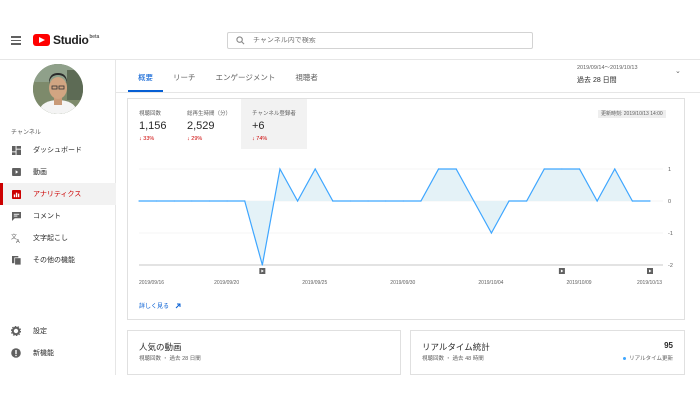 Image resolution: width=700 pixels, height=400 pixels. What do you see at coordinates (50, 238) in the screenshot?
I see `sidebar-item-label: 文字起こし` at bounding box center [50, 238].